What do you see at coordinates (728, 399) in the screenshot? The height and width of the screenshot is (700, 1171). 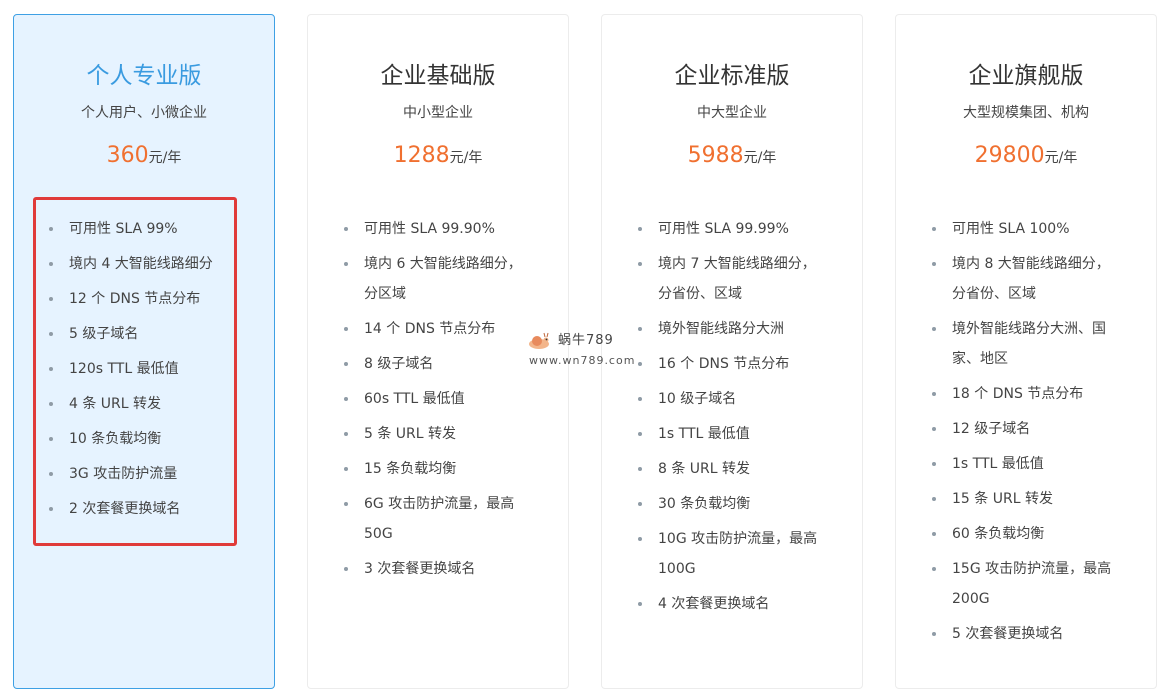 I see `feature-item: 10 级子域名` at bounding box center [728, 399].